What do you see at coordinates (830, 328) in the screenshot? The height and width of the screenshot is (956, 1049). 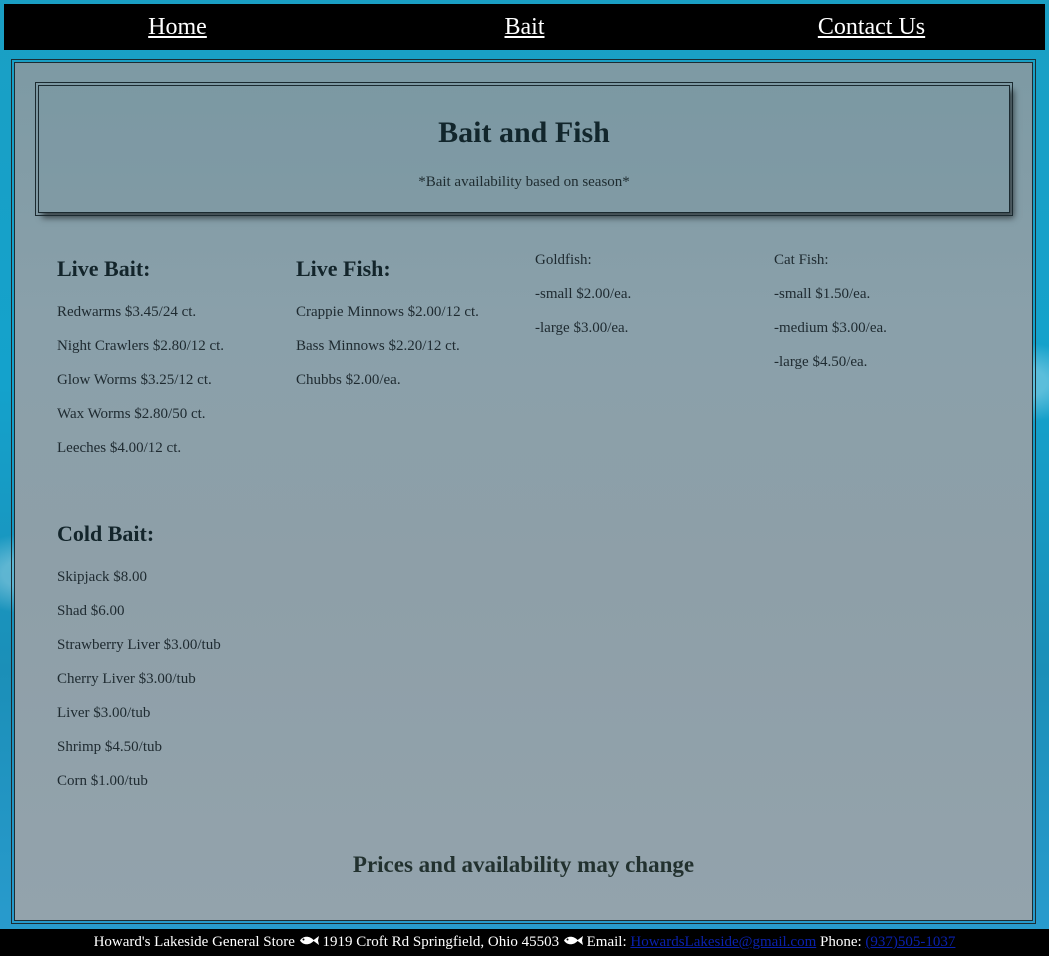 I see `list-item: -medium $3.00/ea.` at bounding box center [830, 328].